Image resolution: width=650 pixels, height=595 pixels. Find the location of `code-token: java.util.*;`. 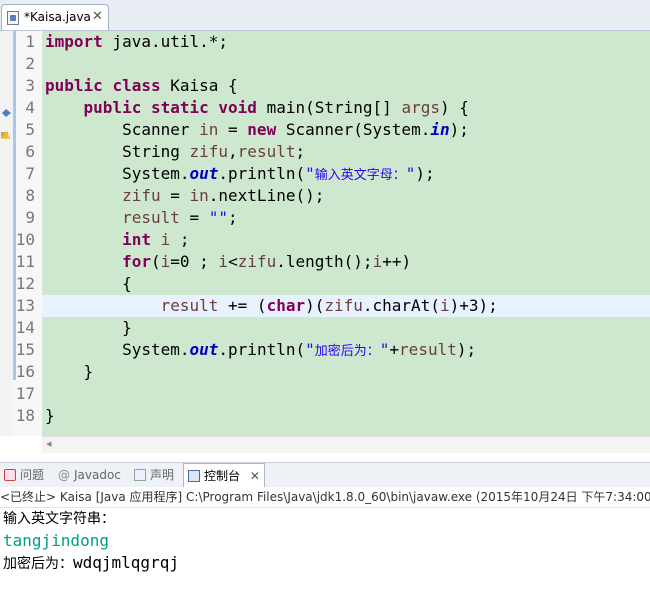

code-token: java.util.*; is located at coordinates (165, 41).